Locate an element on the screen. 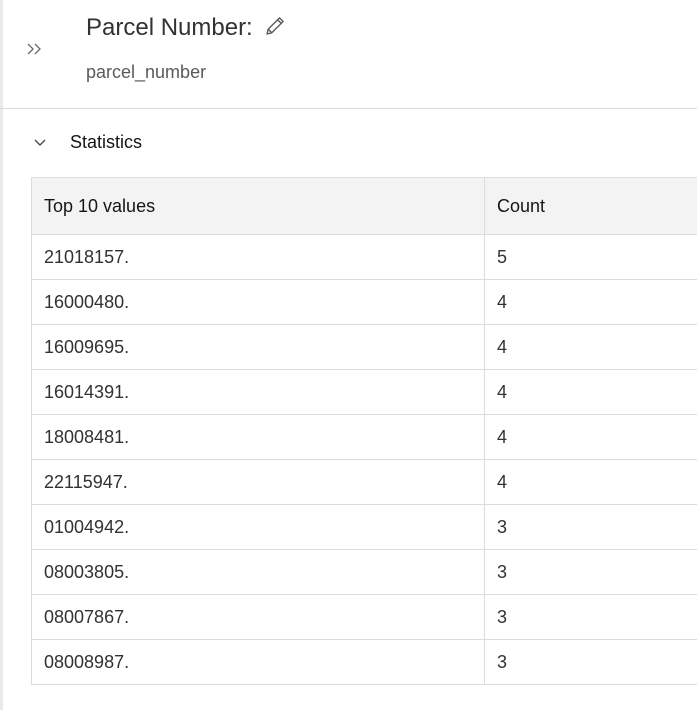 Image resolution: width=697 pixels, height=710 pixels. table-row: 16000480. 4 is located at coordinates (364, 302).